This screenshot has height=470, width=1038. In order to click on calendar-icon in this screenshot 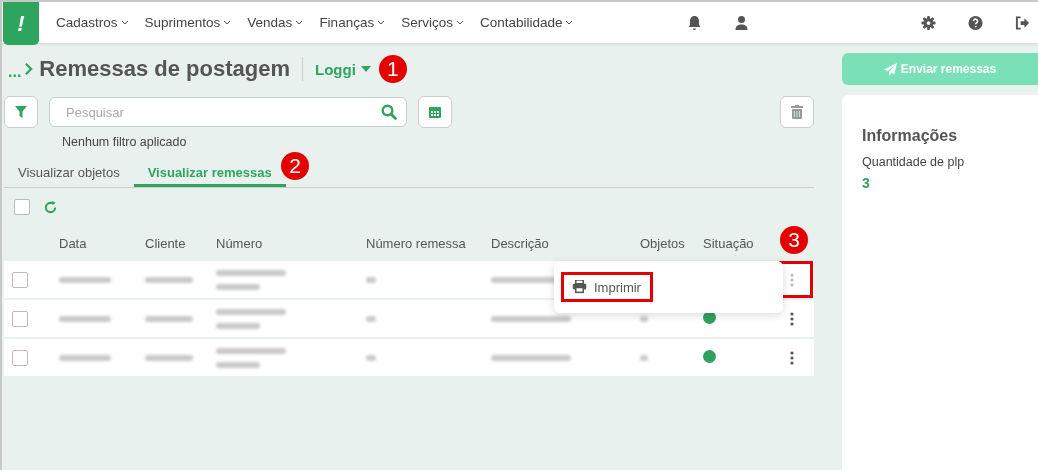, I will do `click(435, 112)`.